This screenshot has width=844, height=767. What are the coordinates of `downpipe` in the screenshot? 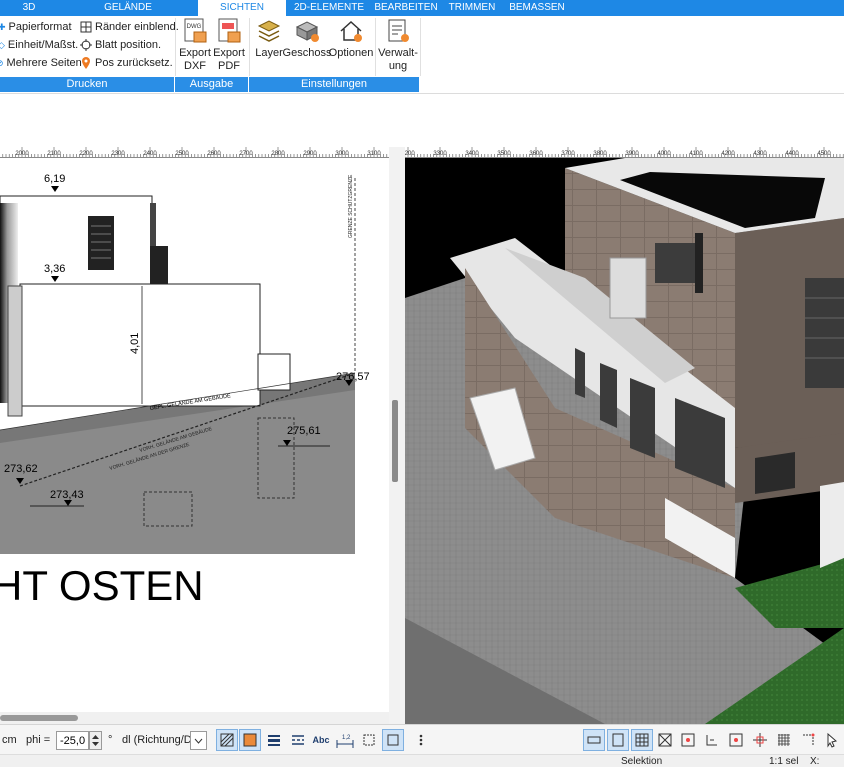 It's located at (699, 263).